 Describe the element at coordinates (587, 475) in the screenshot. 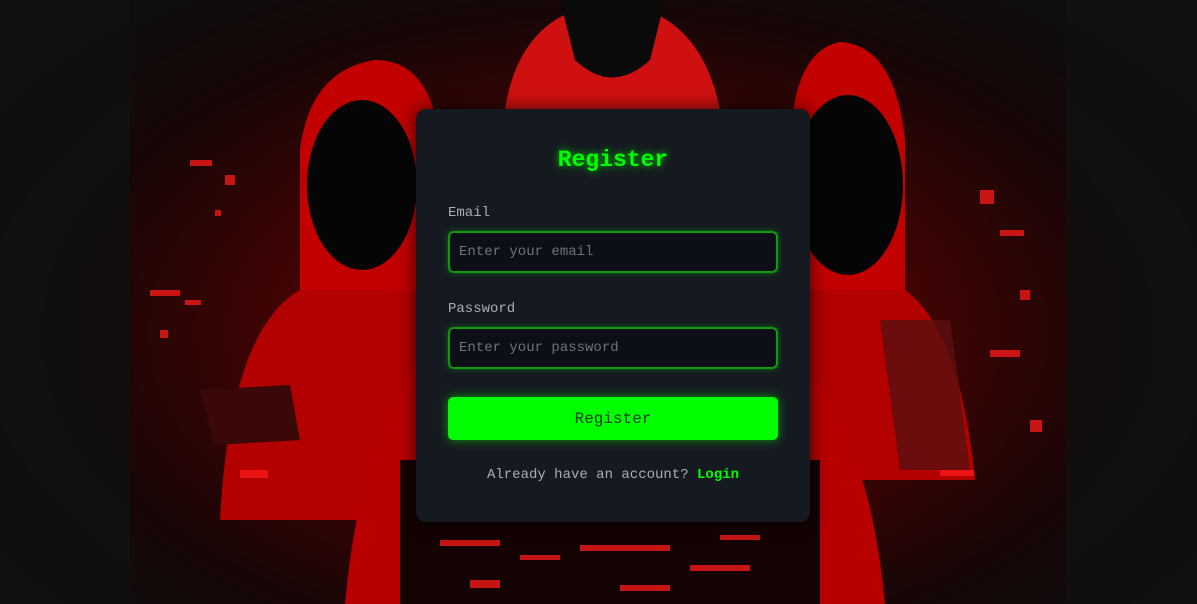

I see `login-prompt-text: Already have an account?` at that location.